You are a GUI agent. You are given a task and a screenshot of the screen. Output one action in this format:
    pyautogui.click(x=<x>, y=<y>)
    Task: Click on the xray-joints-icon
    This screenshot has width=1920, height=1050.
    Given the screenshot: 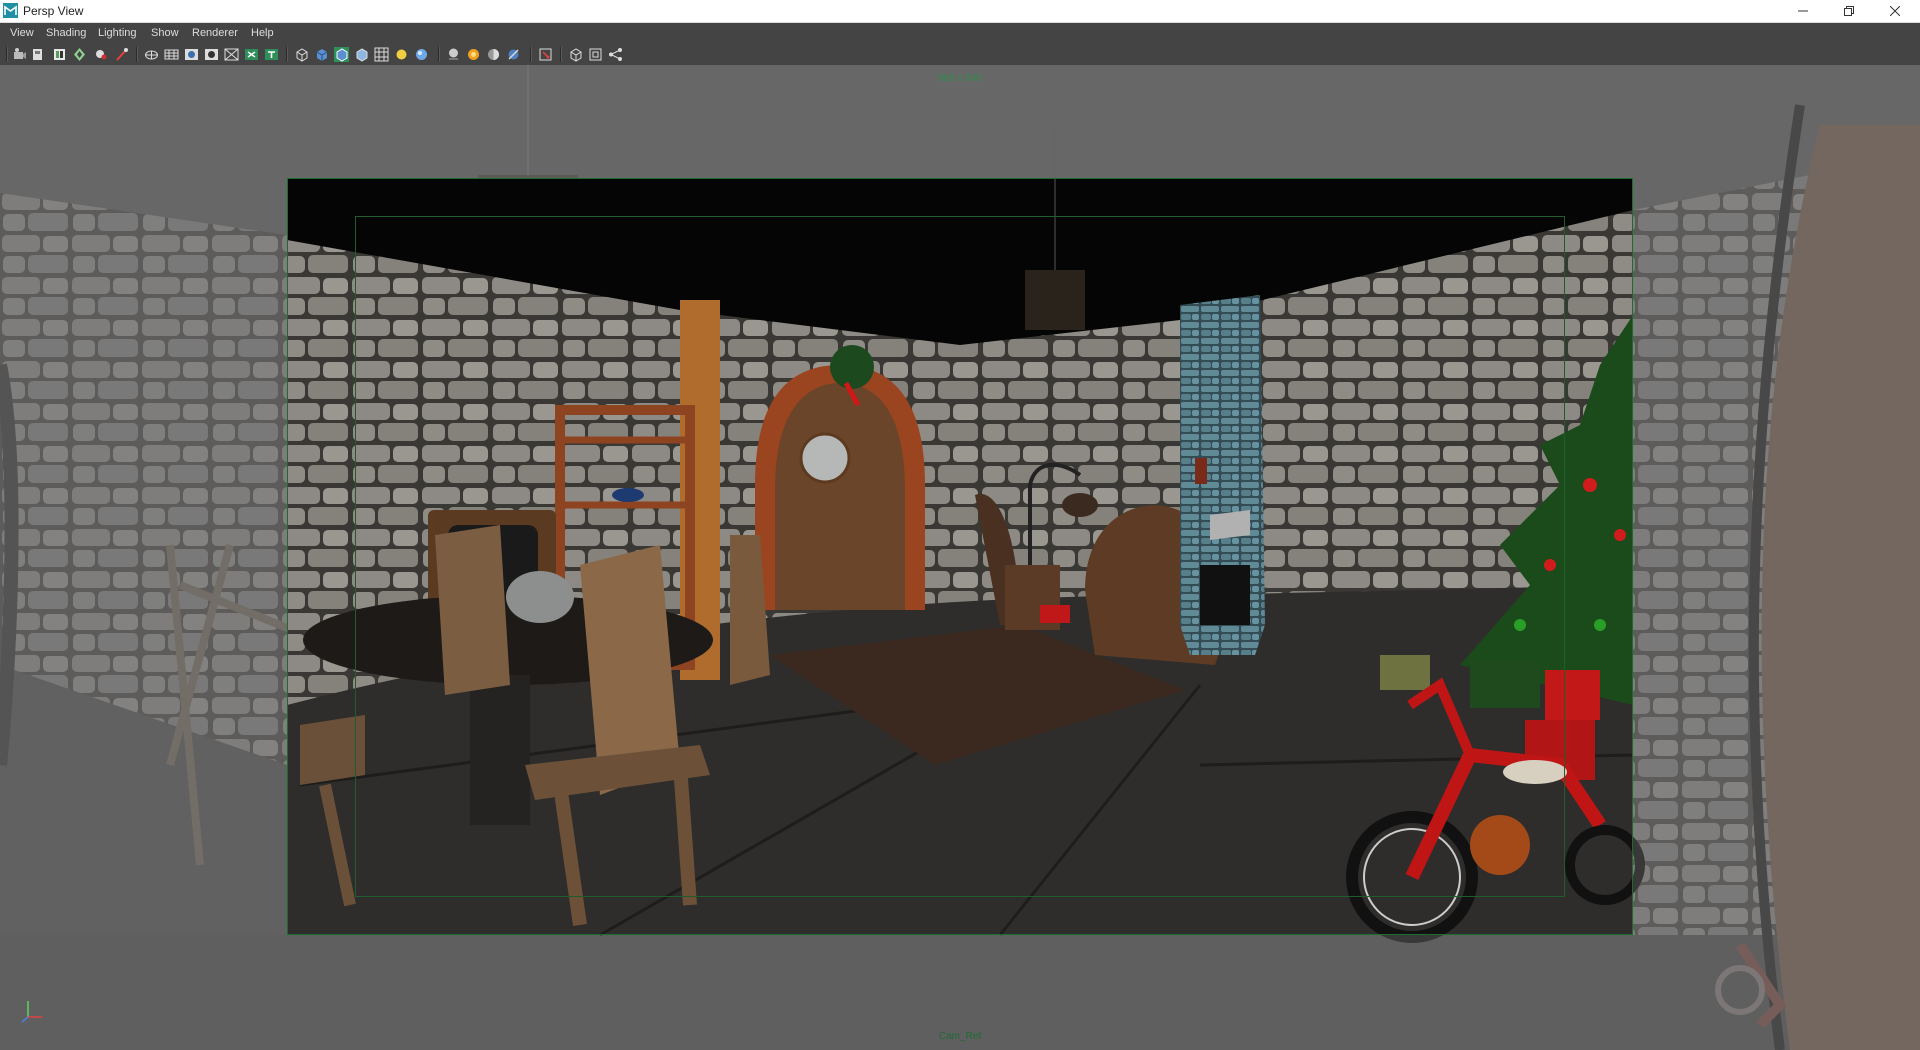 What is the action you would take?
    pyautogui.click(x=493, y=54)
    